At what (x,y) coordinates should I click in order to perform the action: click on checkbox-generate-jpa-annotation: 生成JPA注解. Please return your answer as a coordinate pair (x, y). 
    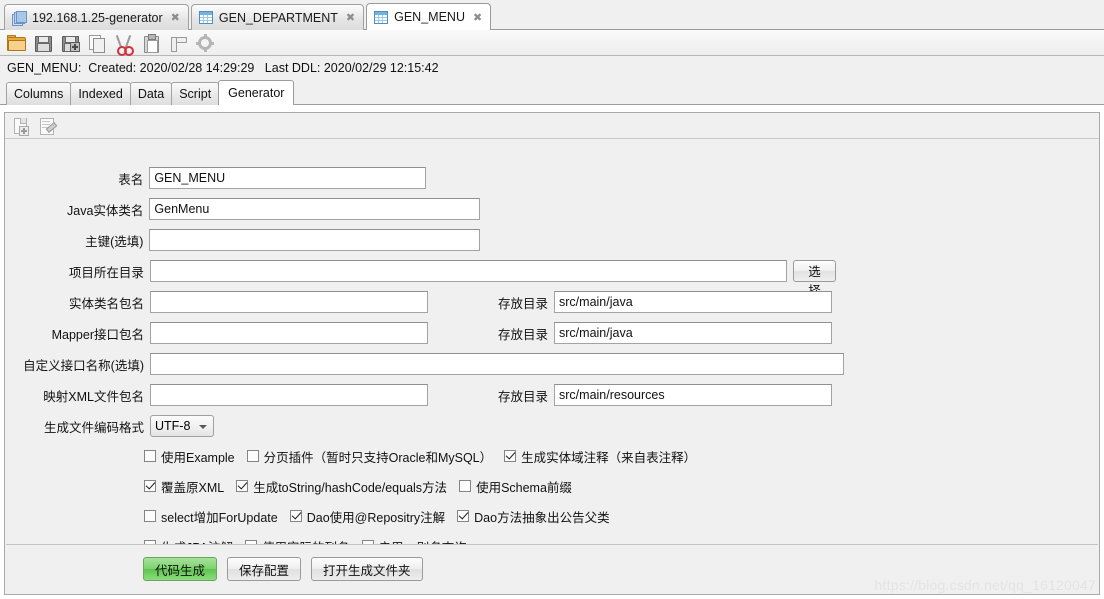
    Looking at the image, I should click on (188, 540).